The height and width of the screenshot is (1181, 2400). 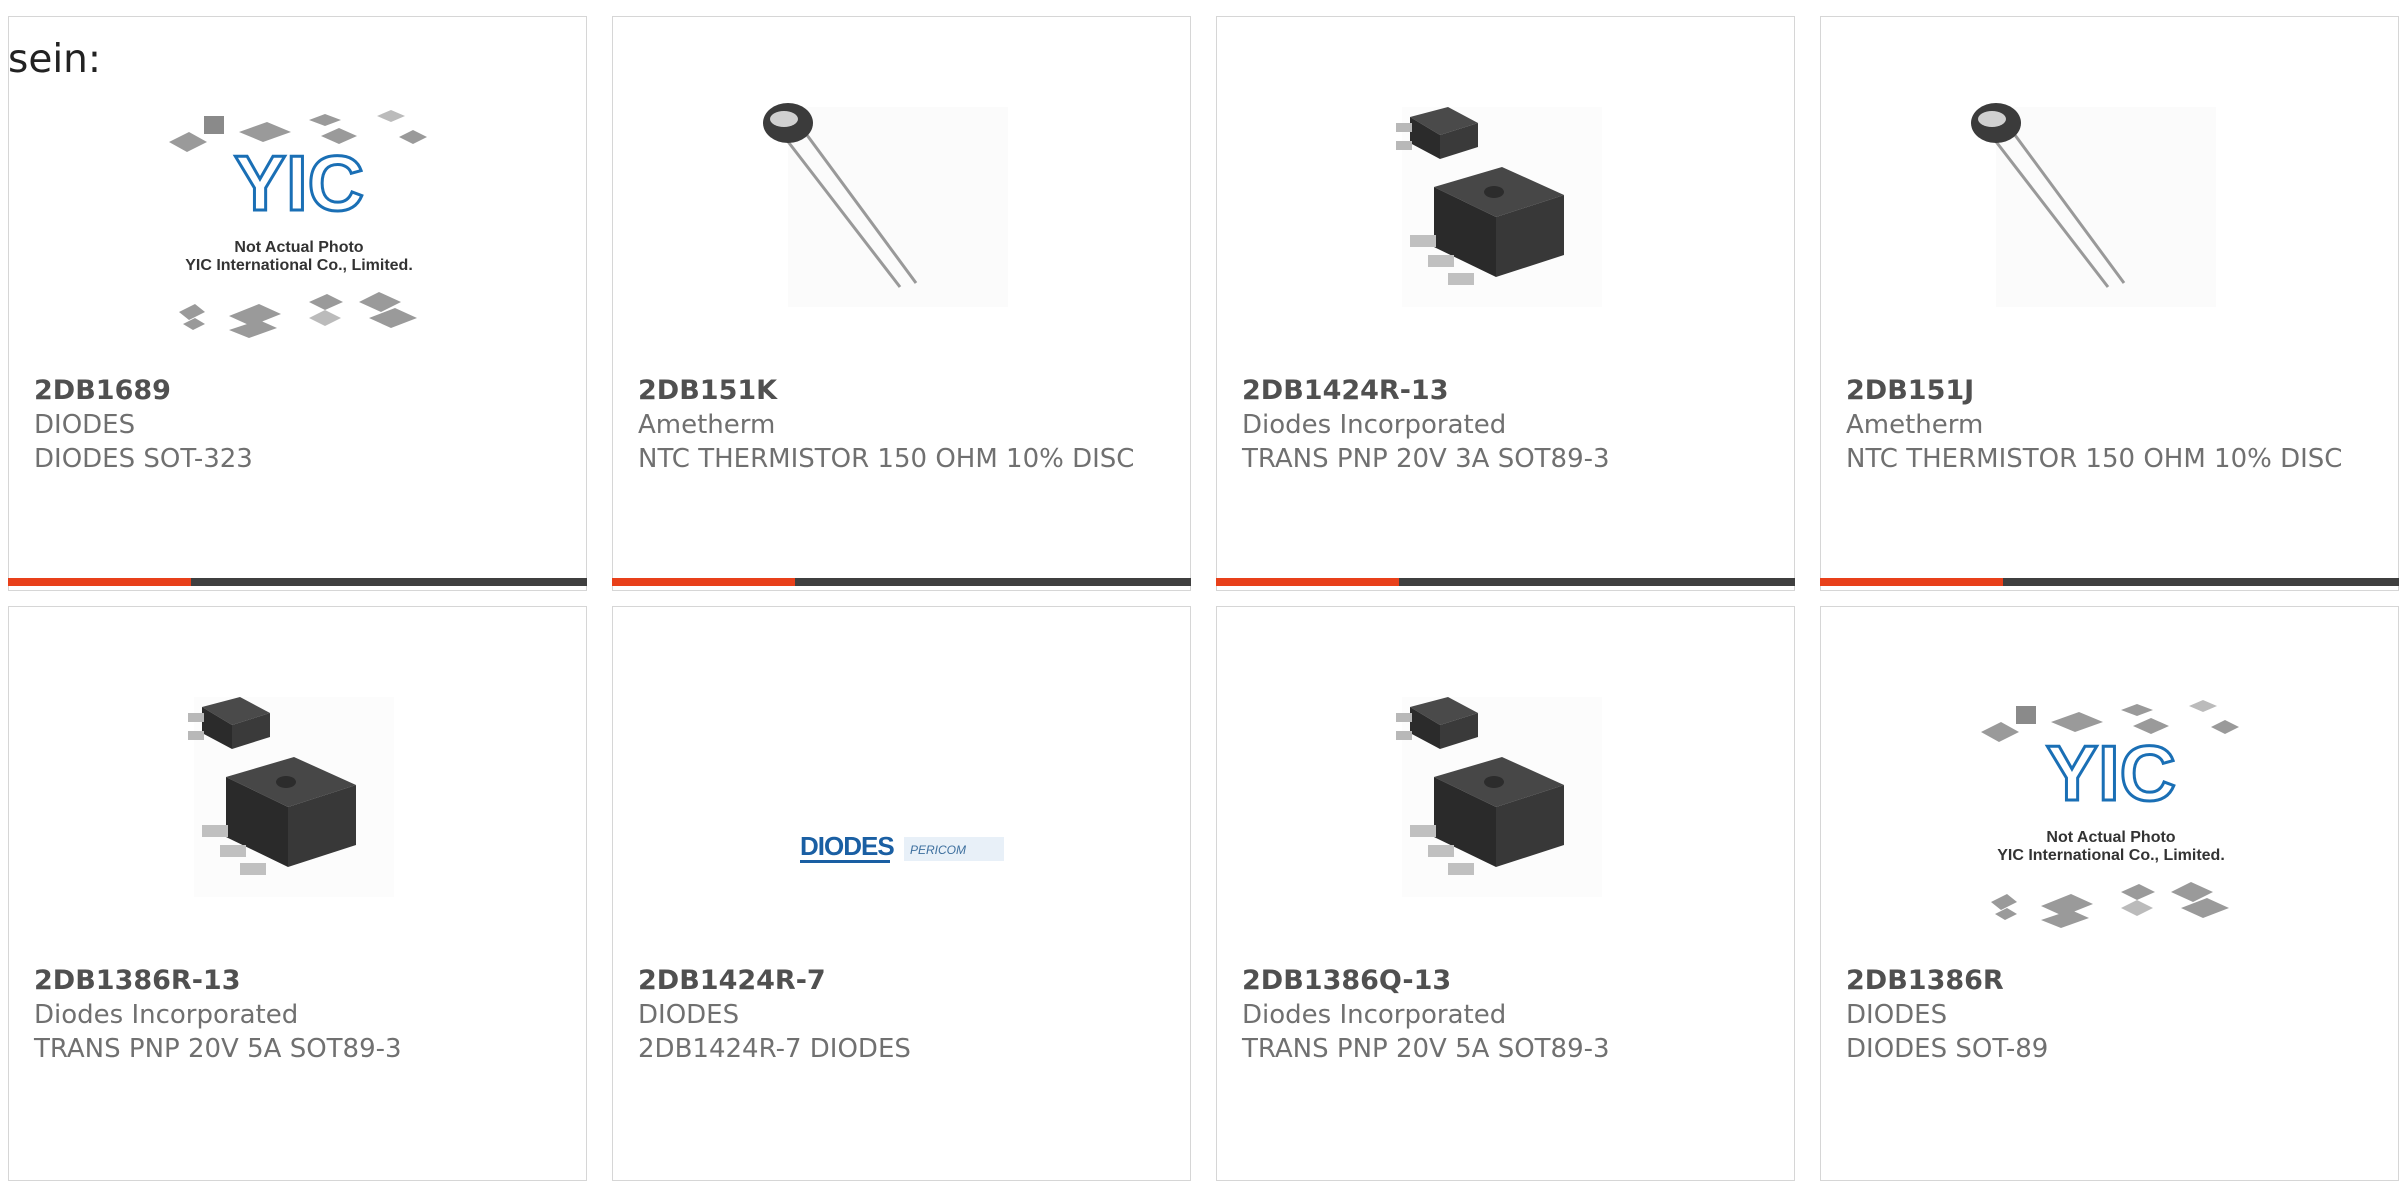 I want to click on product-part-number: 2DB151K, so click(x=904, y=391).